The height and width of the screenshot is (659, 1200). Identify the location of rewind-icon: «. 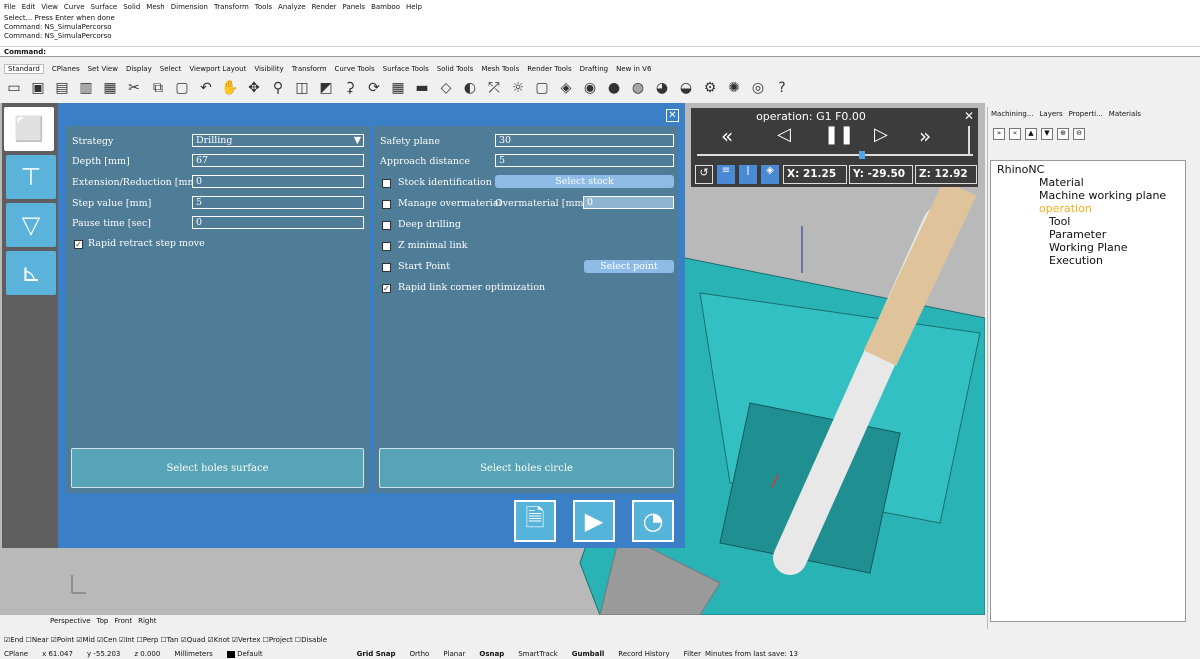
(727, 136).